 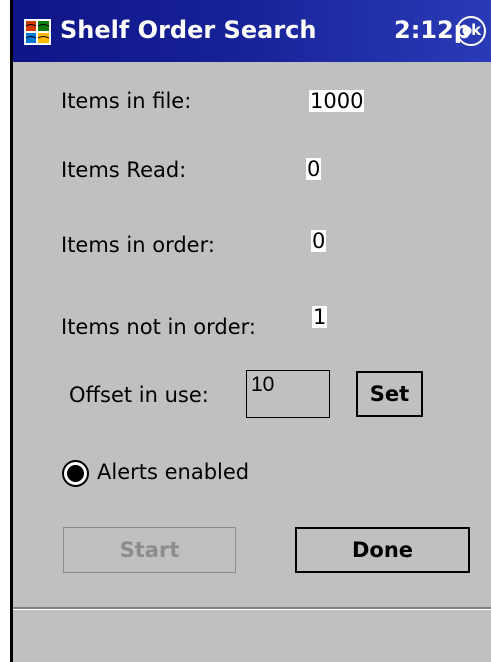 I want to click on items-not-in-order-label: Items not in order:, so click(x=159, y=327).